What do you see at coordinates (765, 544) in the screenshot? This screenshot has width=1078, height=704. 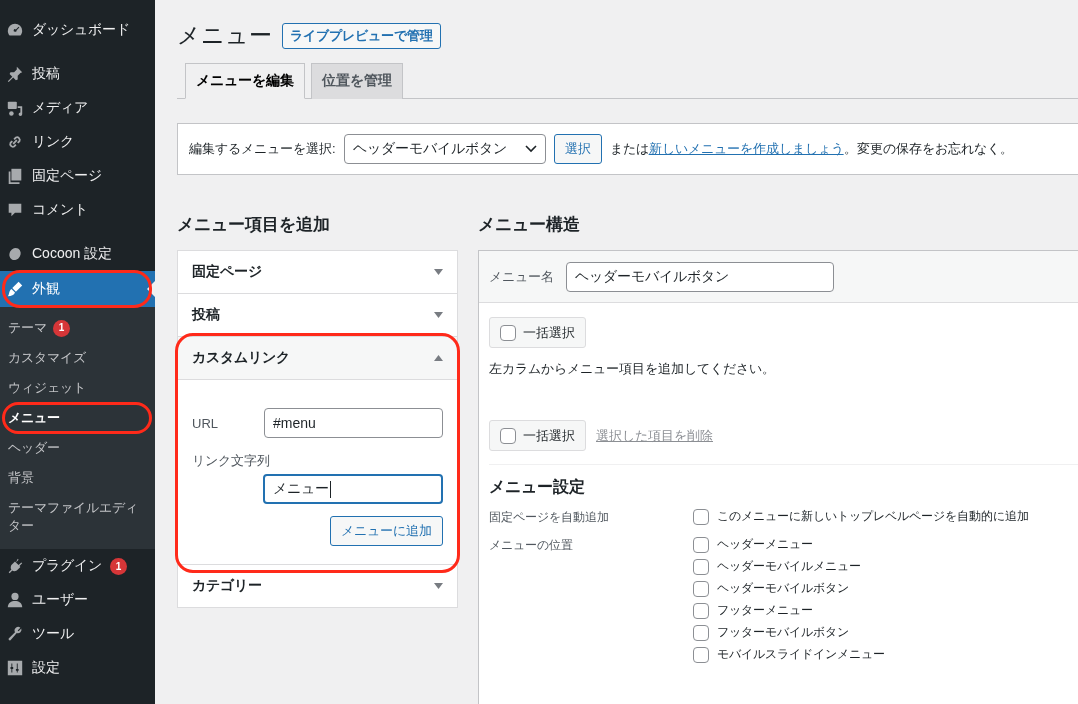 I see `option-label: ヘッダーメニュー` at bounding box center [765, 544].